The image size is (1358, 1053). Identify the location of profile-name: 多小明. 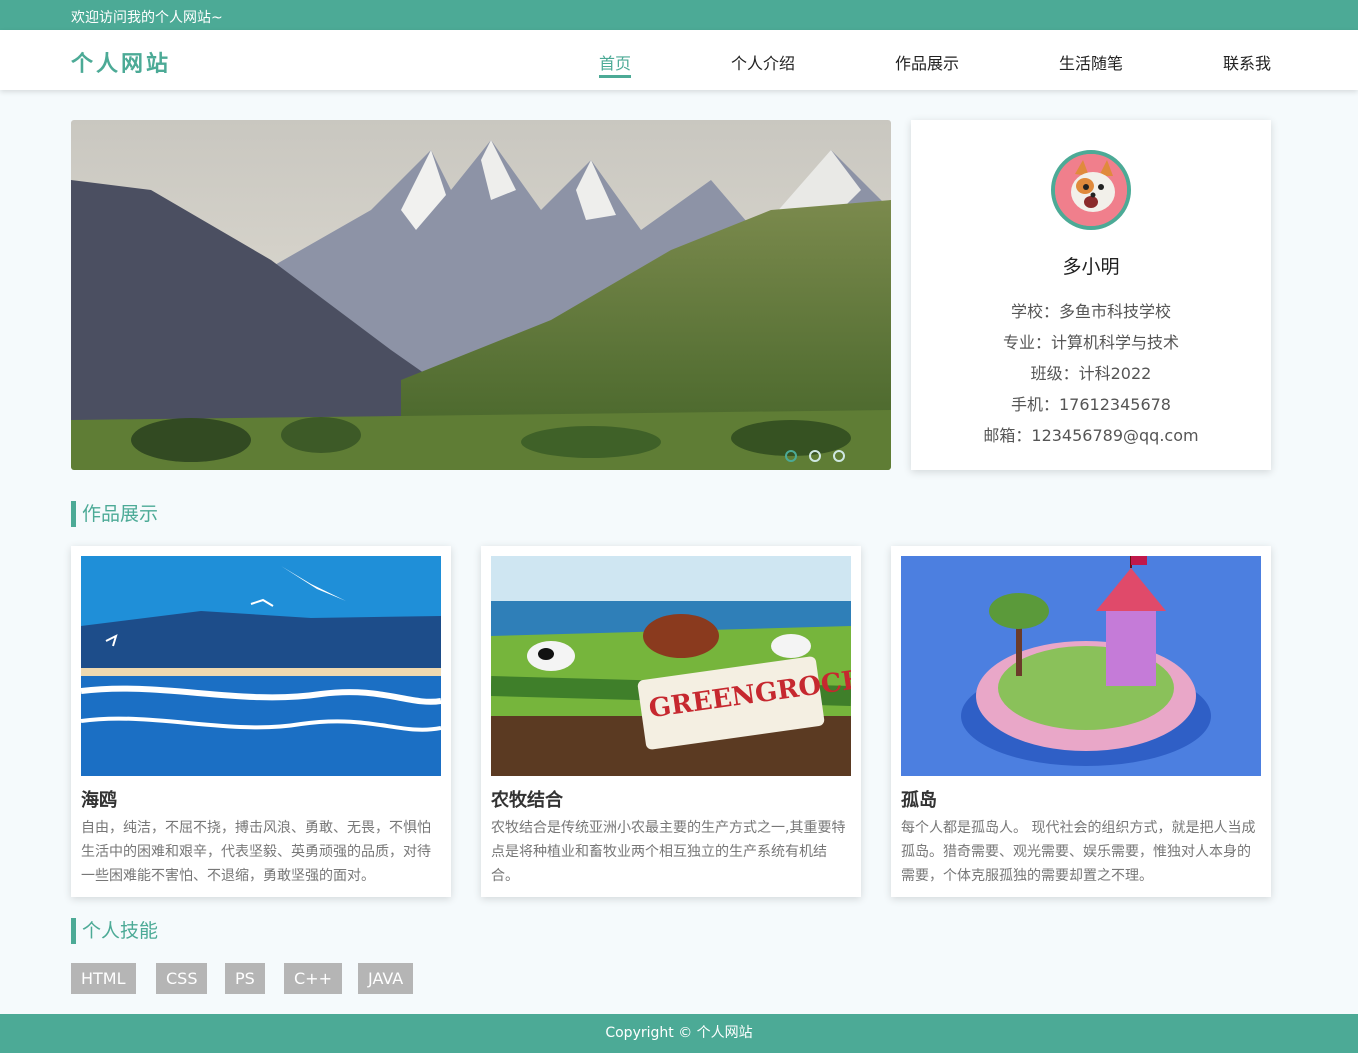
(1091, 267).